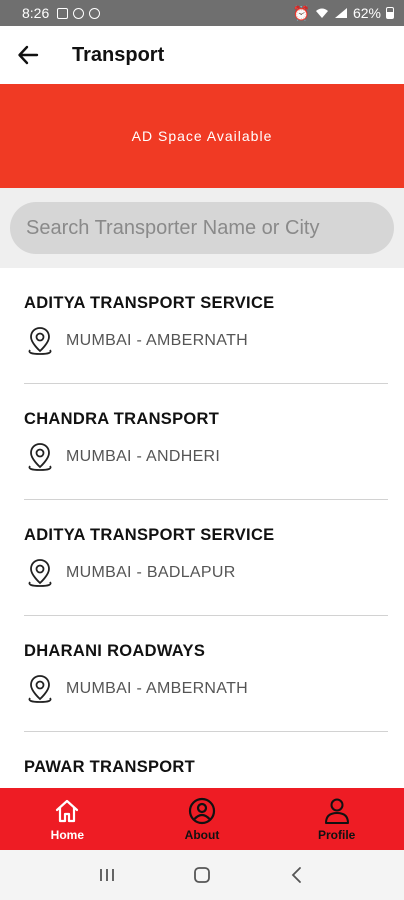 The height and width of the screenshot is (900, 404). I want to click on transporter-location: MUMBAI - BADLAPUR, so click(151, 572).